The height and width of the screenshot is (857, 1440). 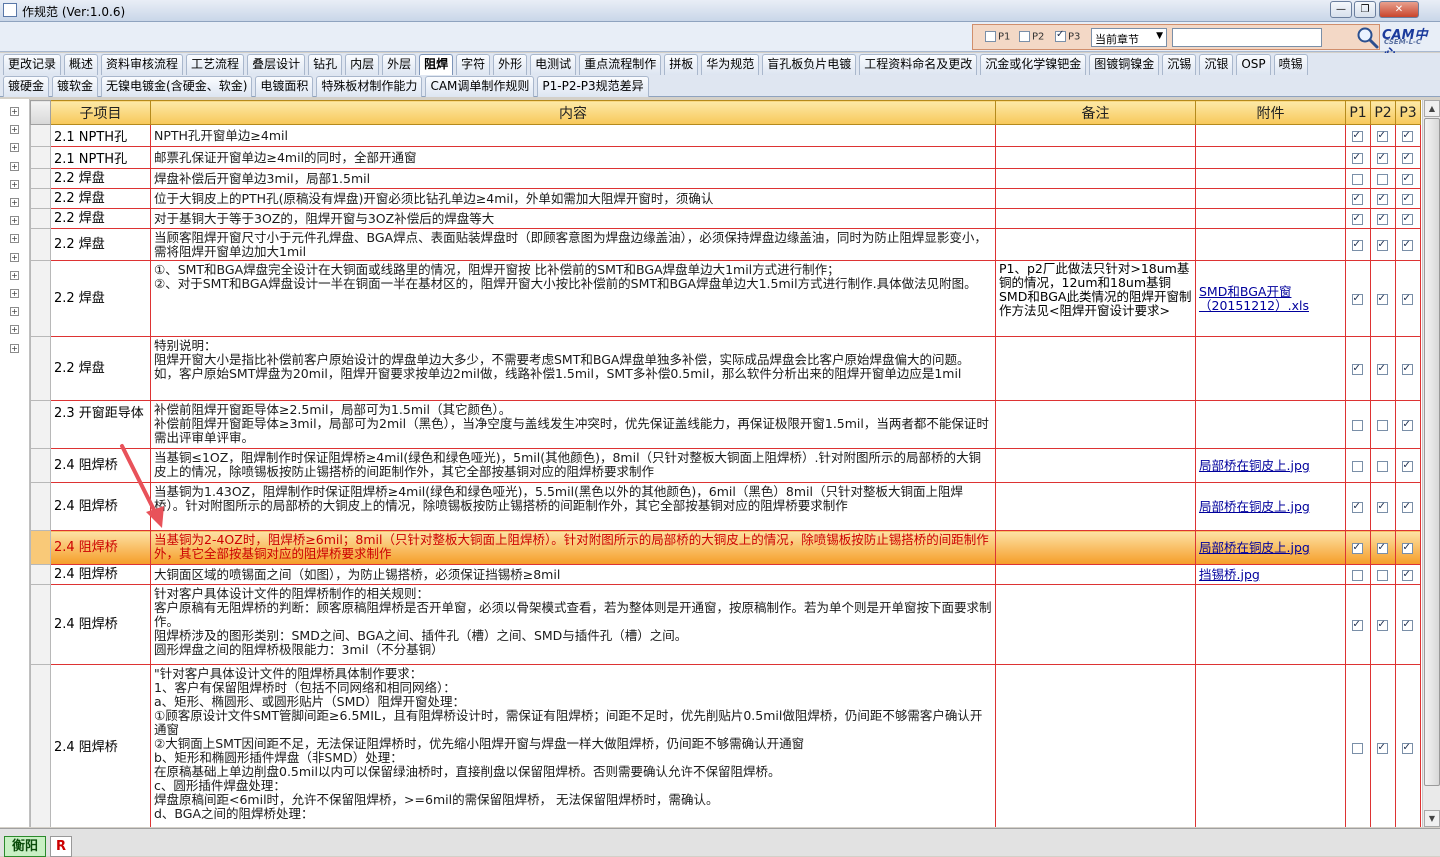 I want to click on tab-tabs_row1-10: 外形, so click(x=510, y=64).